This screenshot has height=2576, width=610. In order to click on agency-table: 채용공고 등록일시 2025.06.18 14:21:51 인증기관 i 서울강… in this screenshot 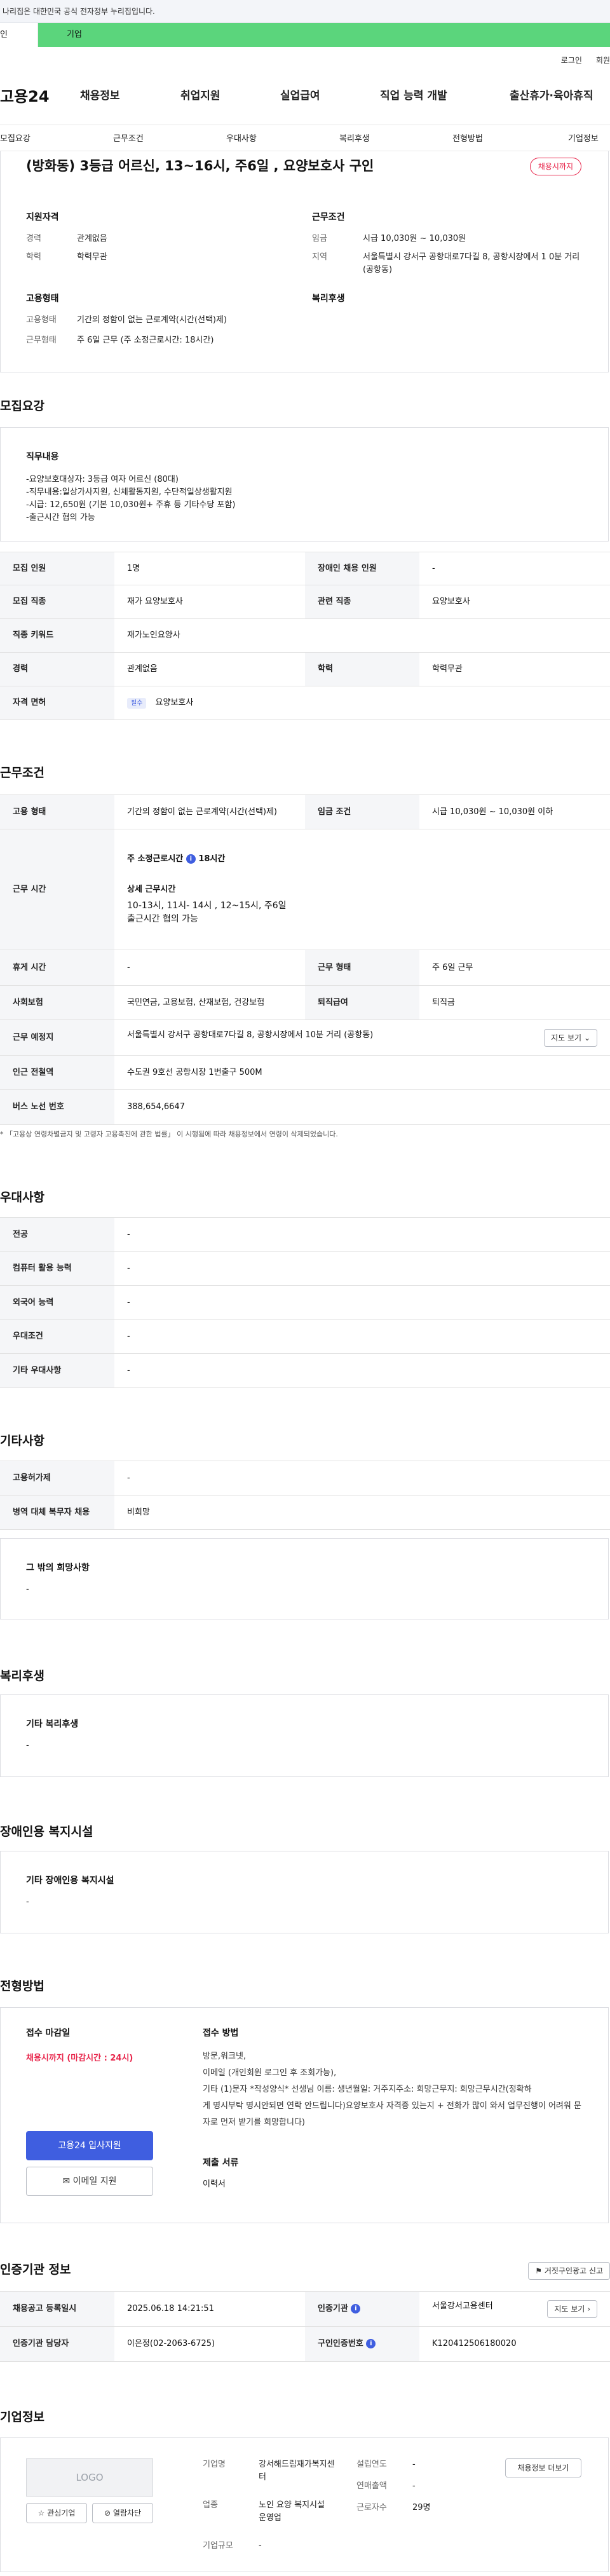, I will do `click(305, 2326)`.